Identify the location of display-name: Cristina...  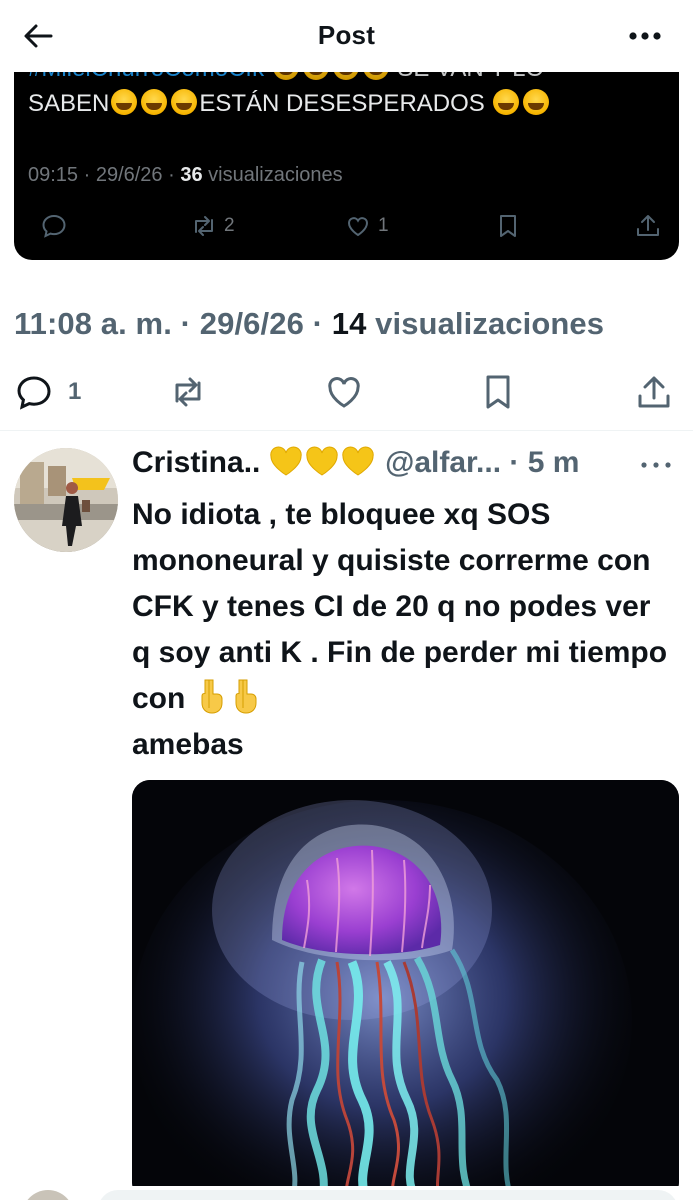
(196, 462).